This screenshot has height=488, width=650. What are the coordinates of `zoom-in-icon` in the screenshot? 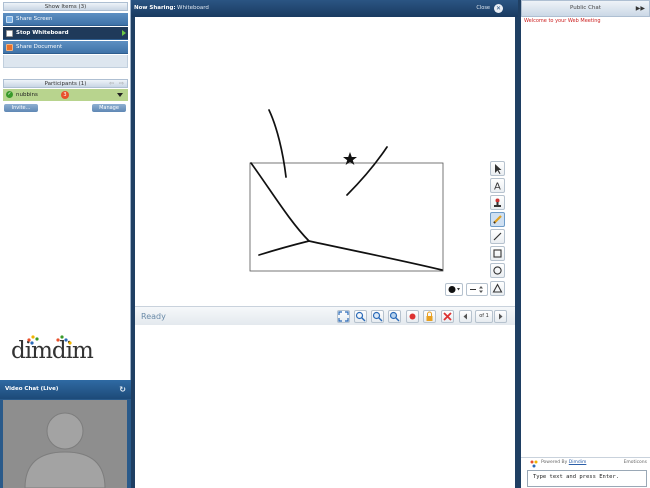 It's located at (360, 316).